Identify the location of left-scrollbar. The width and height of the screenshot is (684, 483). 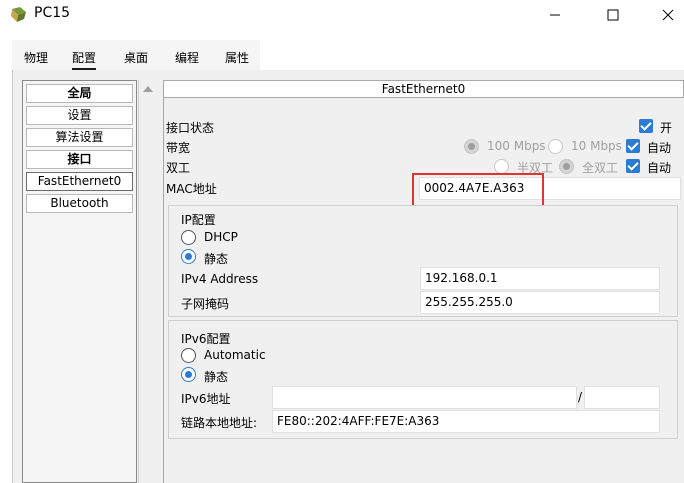
(147, 281).